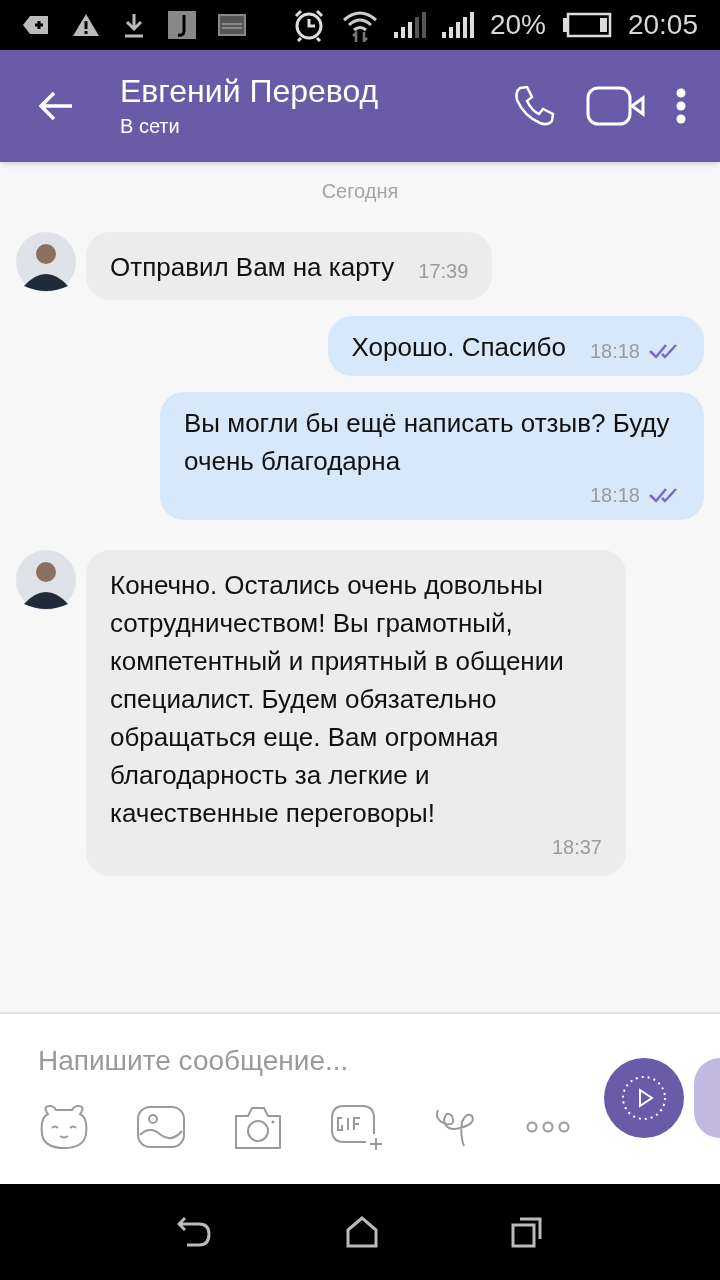  I want to click on message-text: Конечно. Остались очень довольны сотрудничеством! Вы грамотный, компетентный и приятный в общении специалист. Будем обязательно обращаться еще. Вам огромная благодарность за легкие и качественные переговоры!, so click(337, 699).